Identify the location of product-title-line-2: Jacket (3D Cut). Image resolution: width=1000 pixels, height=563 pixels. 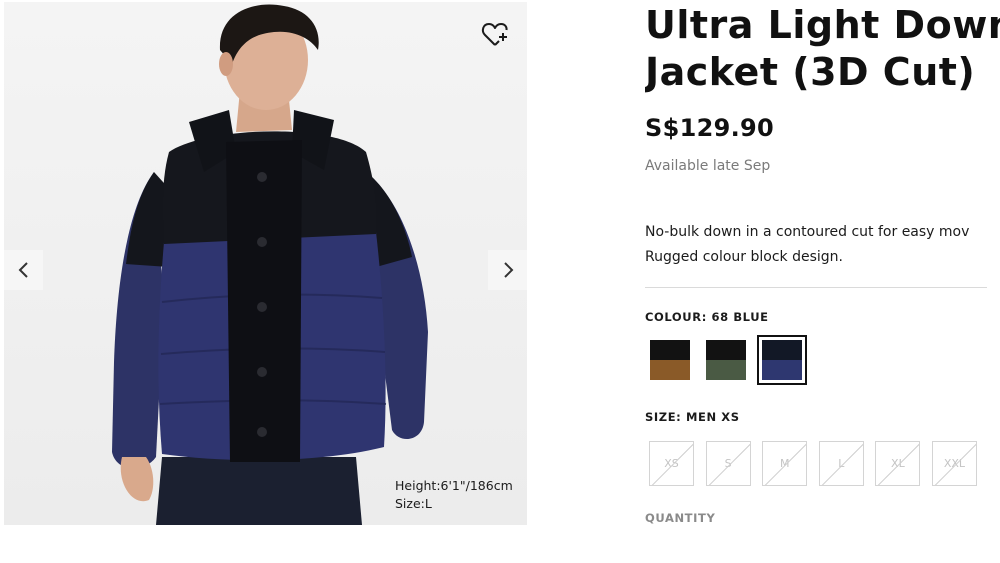
(810, 72).